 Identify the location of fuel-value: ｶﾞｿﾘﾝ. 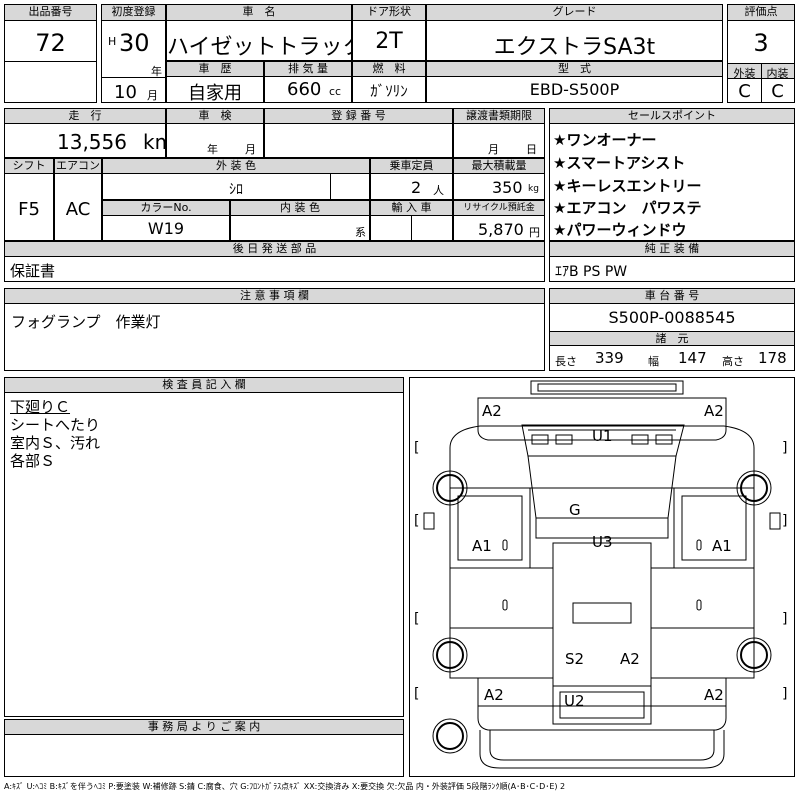
(389, 91).